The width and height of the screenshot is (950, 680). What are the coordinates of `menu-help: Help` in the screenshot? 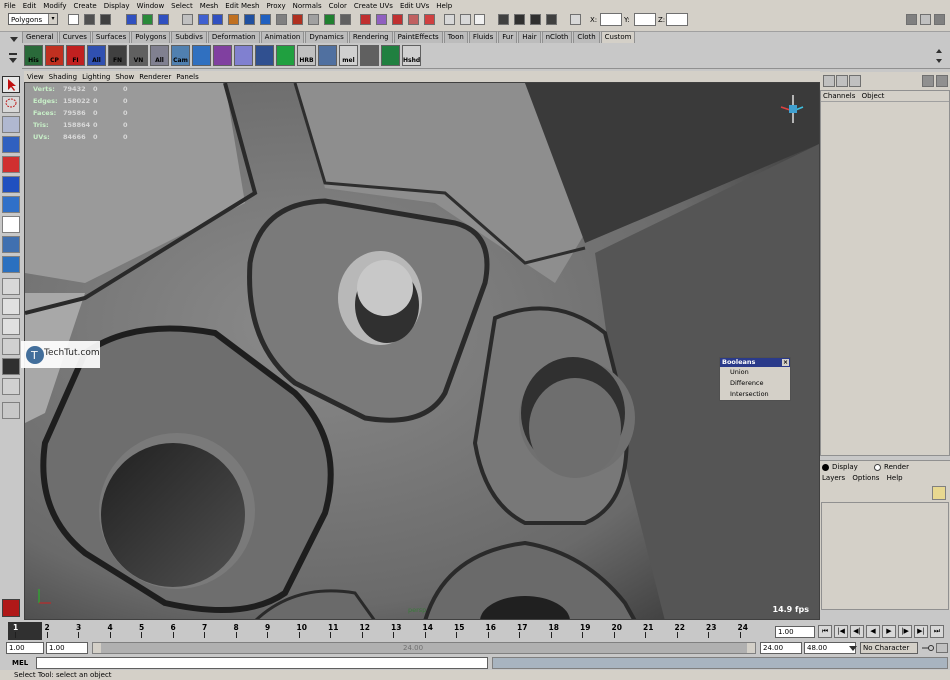 It's located at (444, 6).